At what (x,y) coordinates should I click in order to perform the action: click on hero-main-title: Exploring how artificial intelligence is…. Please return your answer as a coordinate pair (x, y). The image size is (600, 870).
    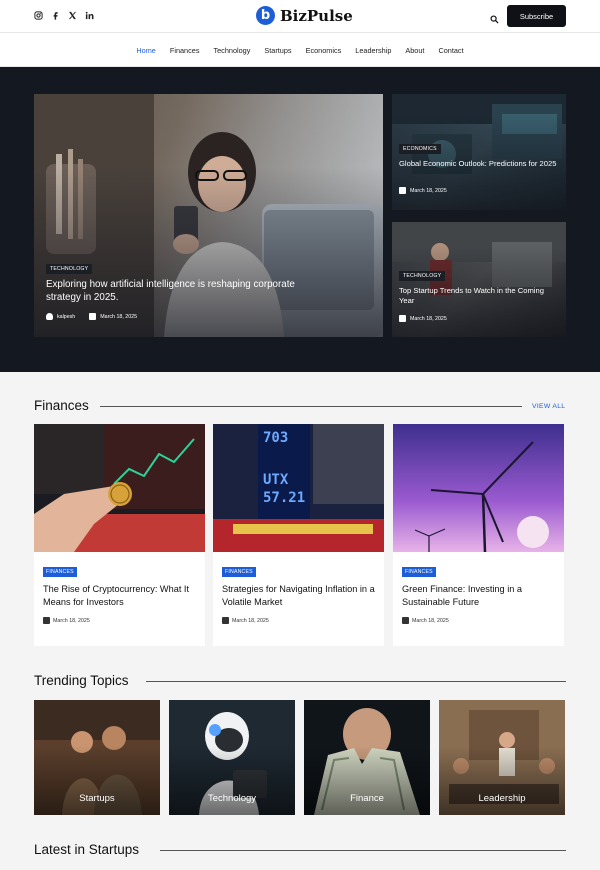
    Looking at the image, I should click on (186, 291).